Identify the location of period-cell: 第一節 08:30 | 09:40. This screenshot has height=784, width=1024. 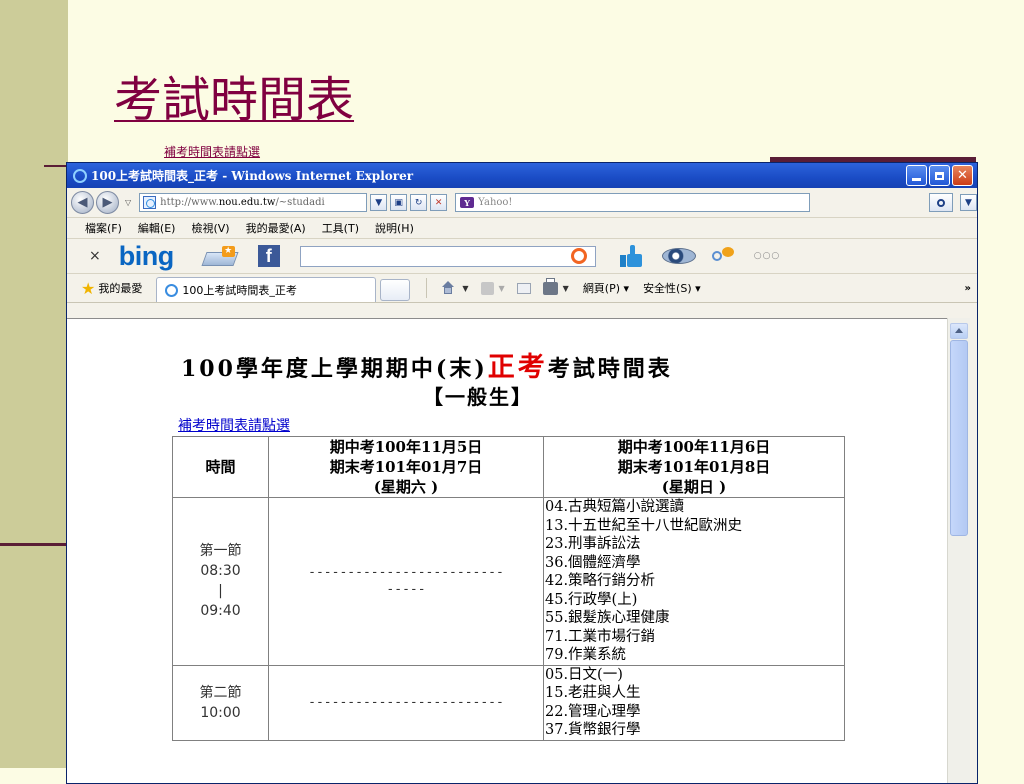
(220, 581).